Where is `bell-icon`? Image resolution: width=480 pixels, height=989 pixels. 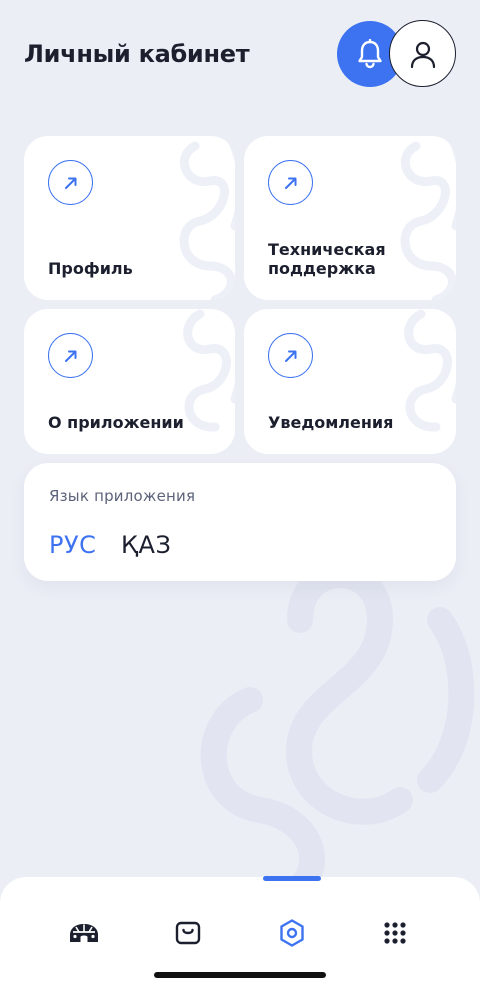
bell-icon is located at coordinates (370, 54).